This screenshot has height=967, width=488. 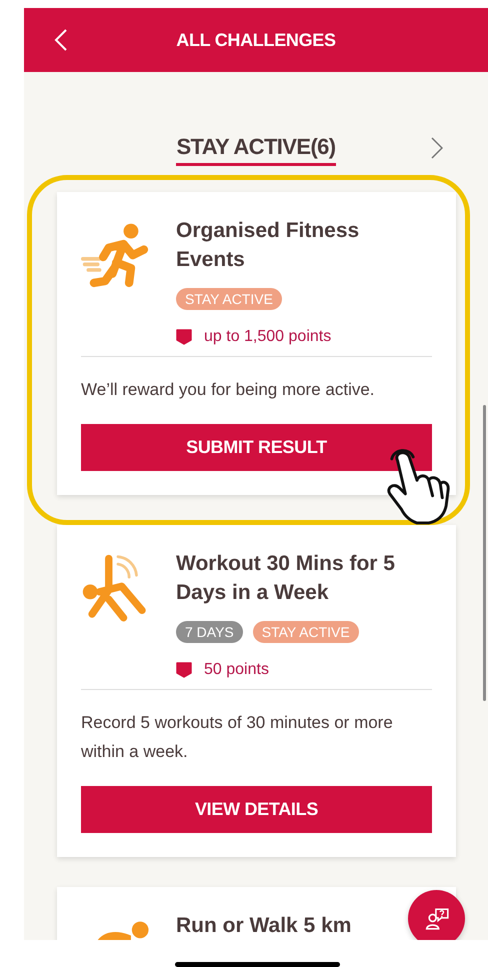 What do you see at coordinates (264, 926) in the screenshot?
I see `challenge-title: Run or Walk 5 km` at bounding box center [264, 926].